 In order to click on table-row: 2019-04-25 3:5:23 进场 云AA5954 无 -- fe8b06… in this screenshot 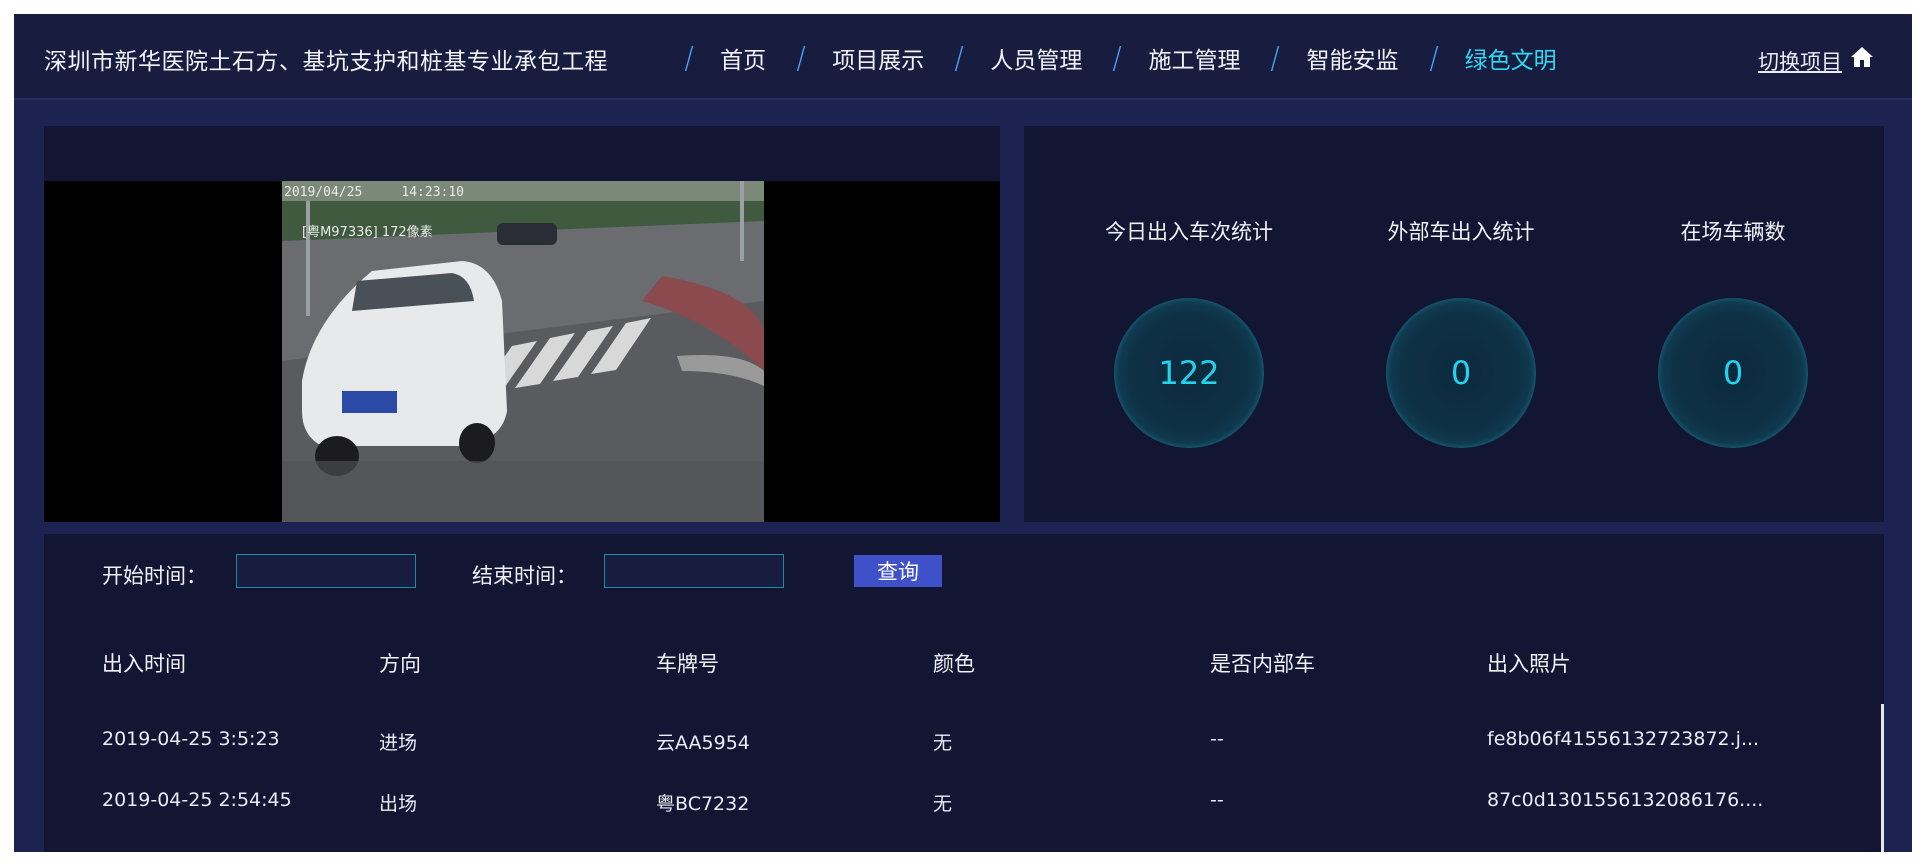, I will do `click(964, 758)`.